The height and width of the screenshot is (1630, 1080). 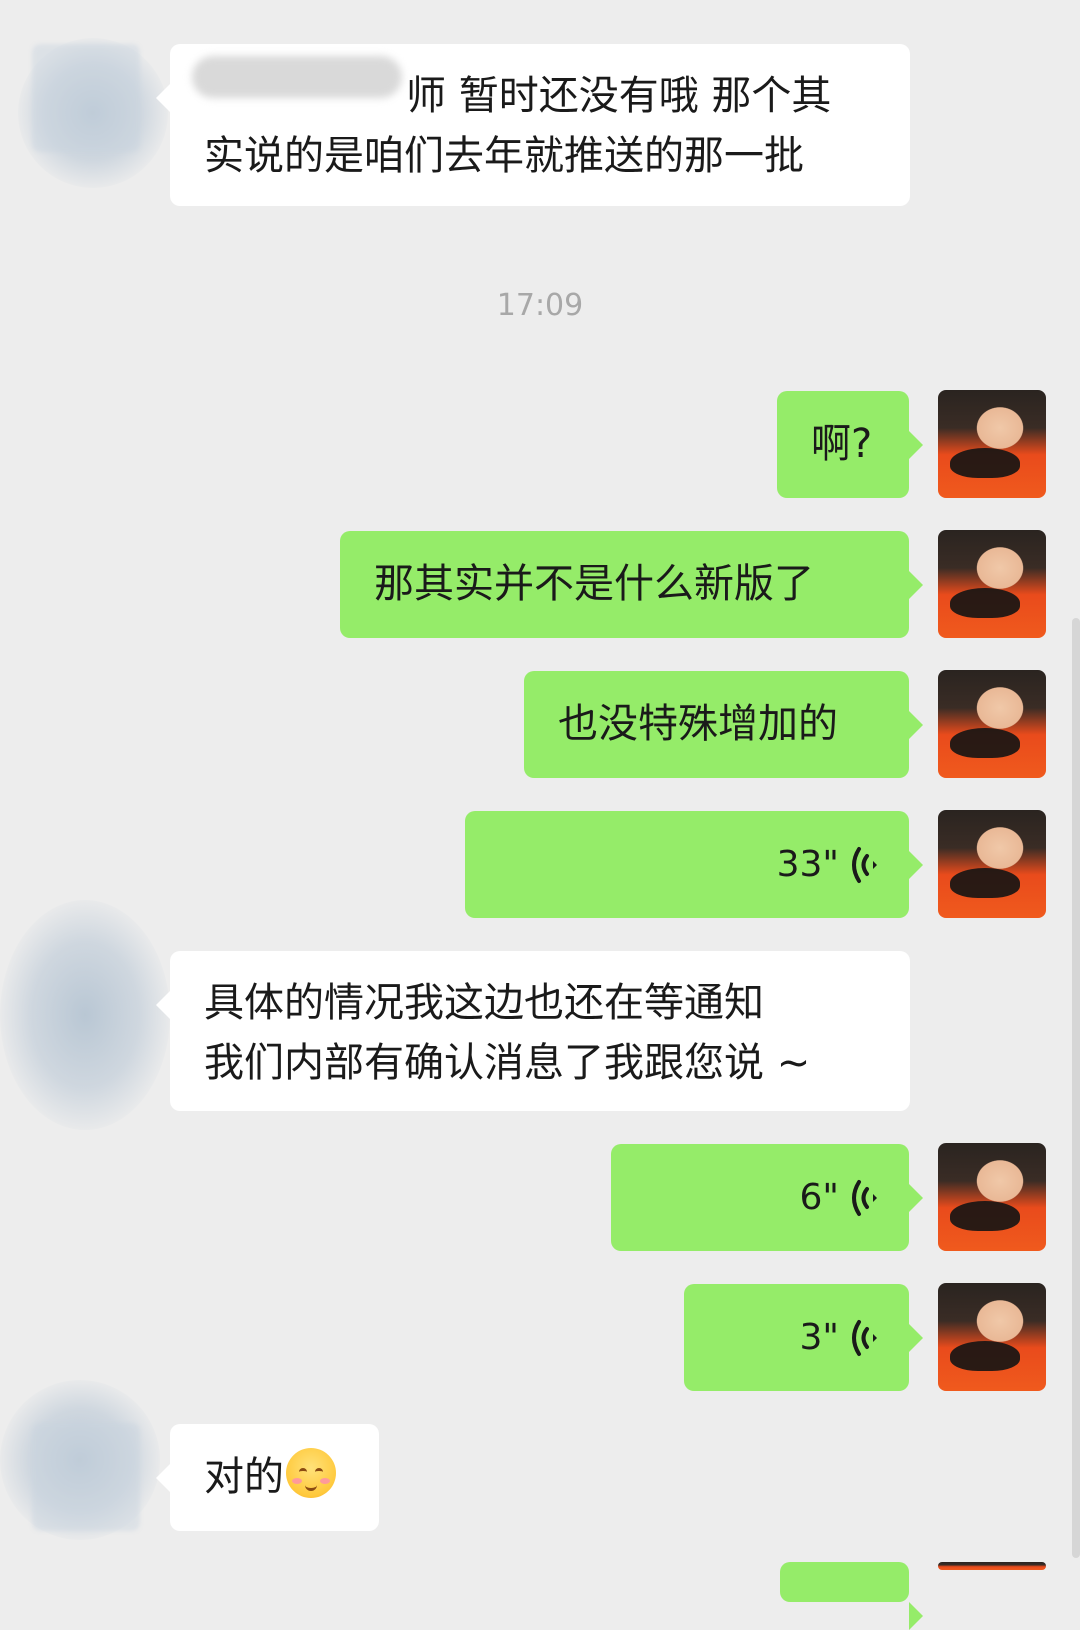 What do you see at coordinates (842, 444) in the screenshot?
I see `message-text: 啊?` at bounding box center [842, 444].